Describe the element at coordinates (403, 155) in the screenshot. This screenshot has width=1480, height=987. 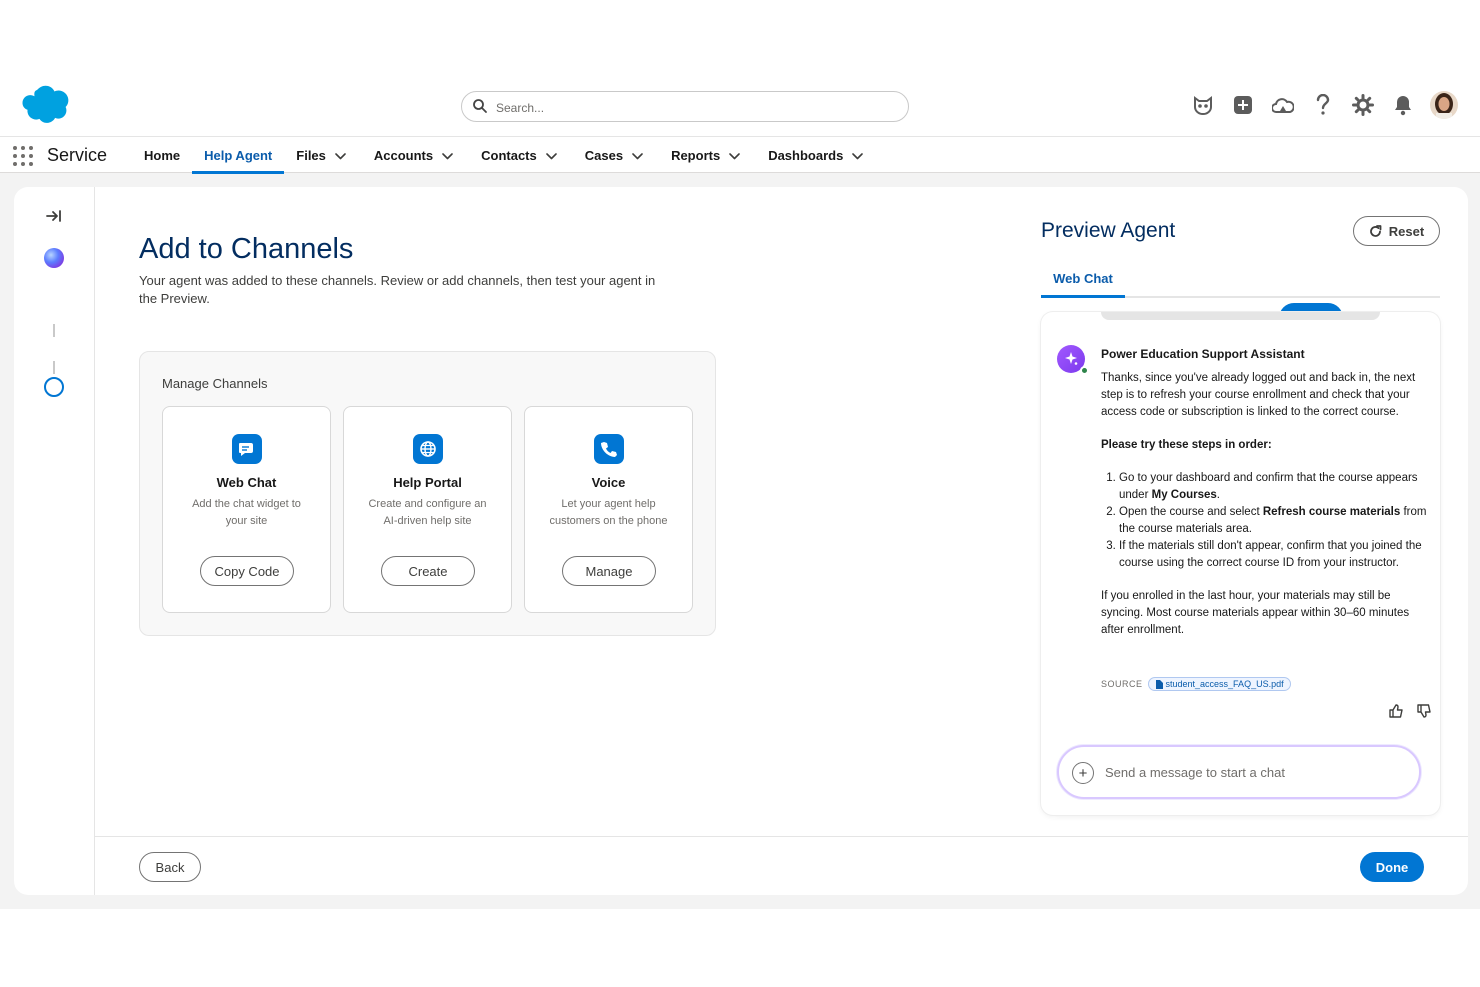
I see `nav-item-label: Accounts` at that location.